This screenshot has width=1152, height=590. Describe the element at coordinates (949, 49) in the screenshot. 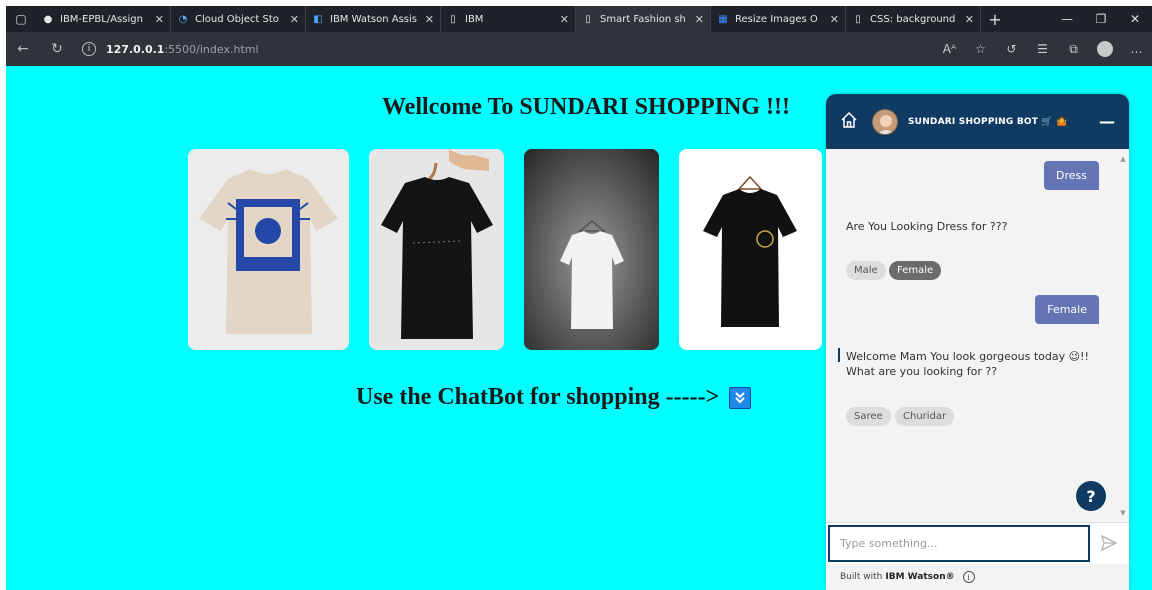

I see `read-aloud-icon: Aᴬ` at that location.